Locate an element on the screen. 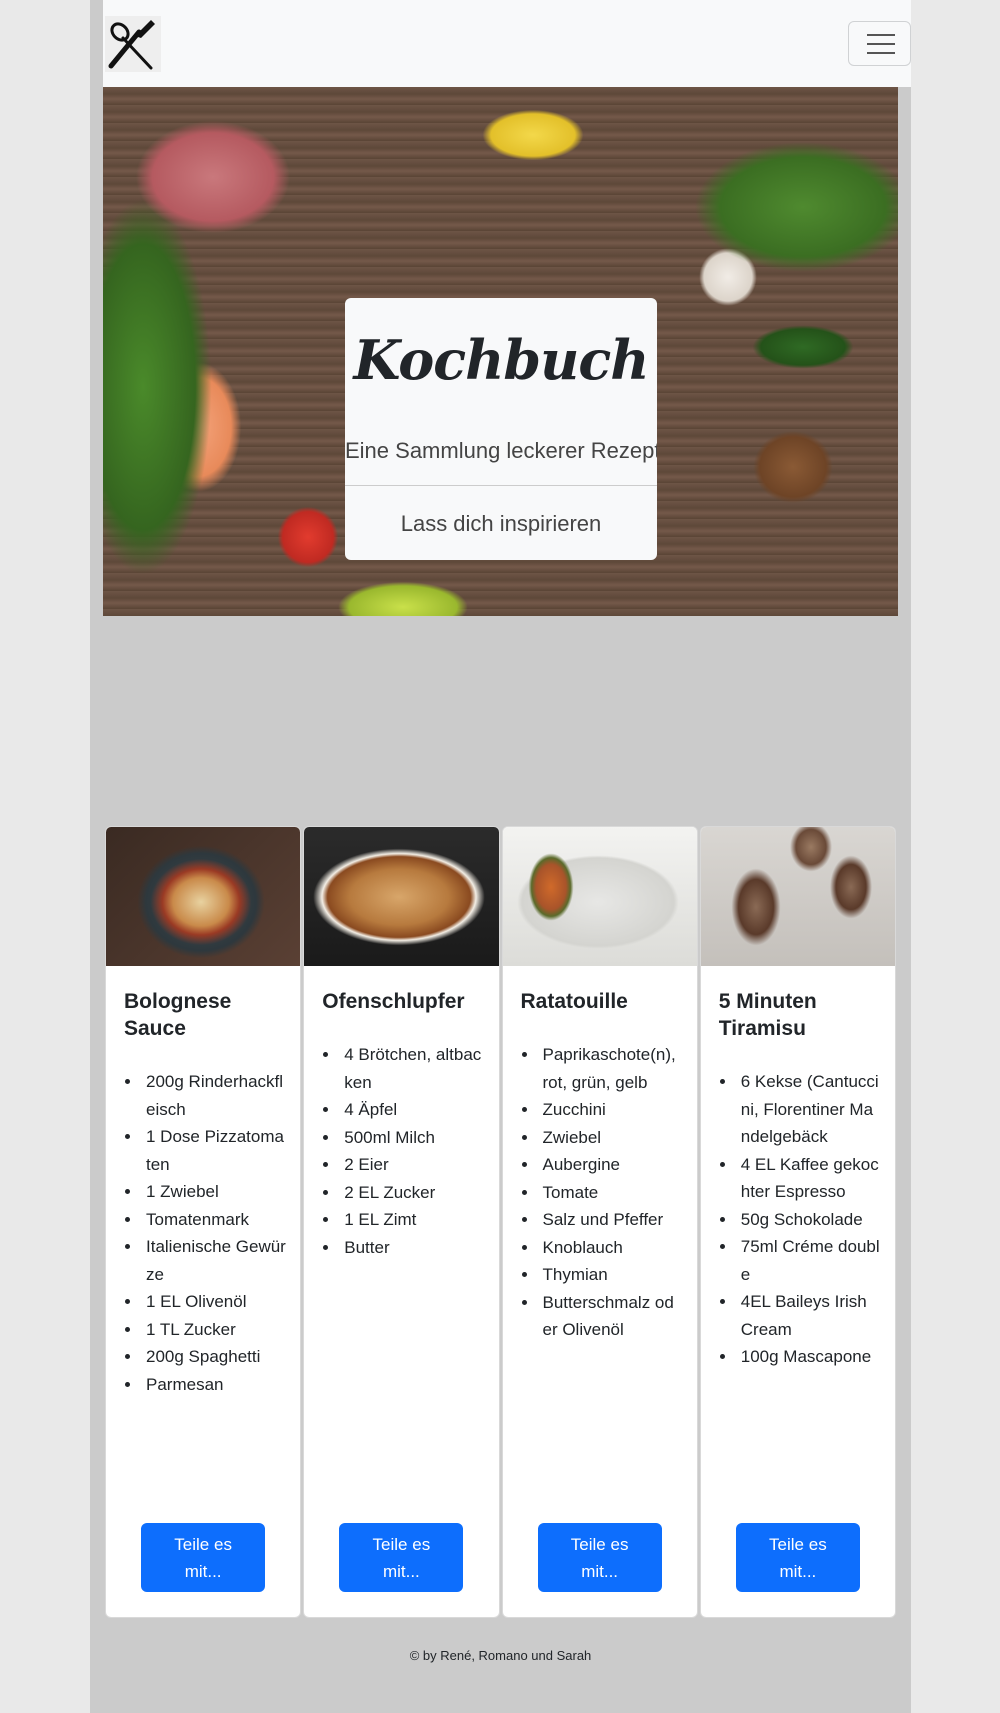 The image size is (1000, 1713). ingredient-item: 1 Zwiebel is located at coordinates (214, 1192).